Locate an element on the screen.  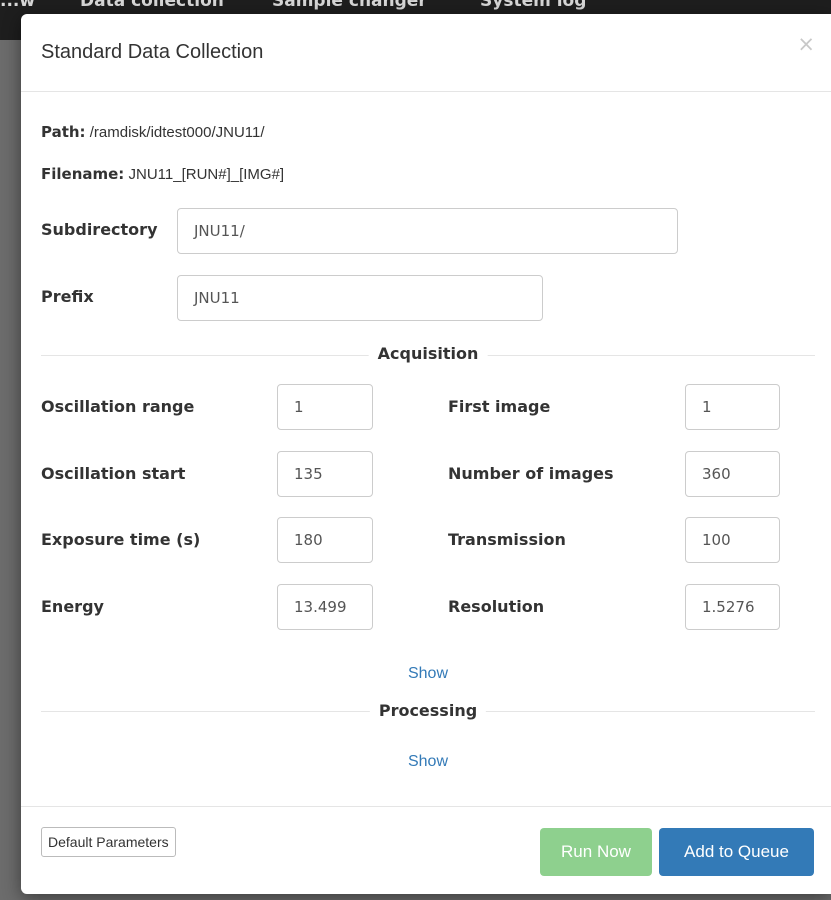
number-of-images-input: 360 is located at coordinates (732, 474).